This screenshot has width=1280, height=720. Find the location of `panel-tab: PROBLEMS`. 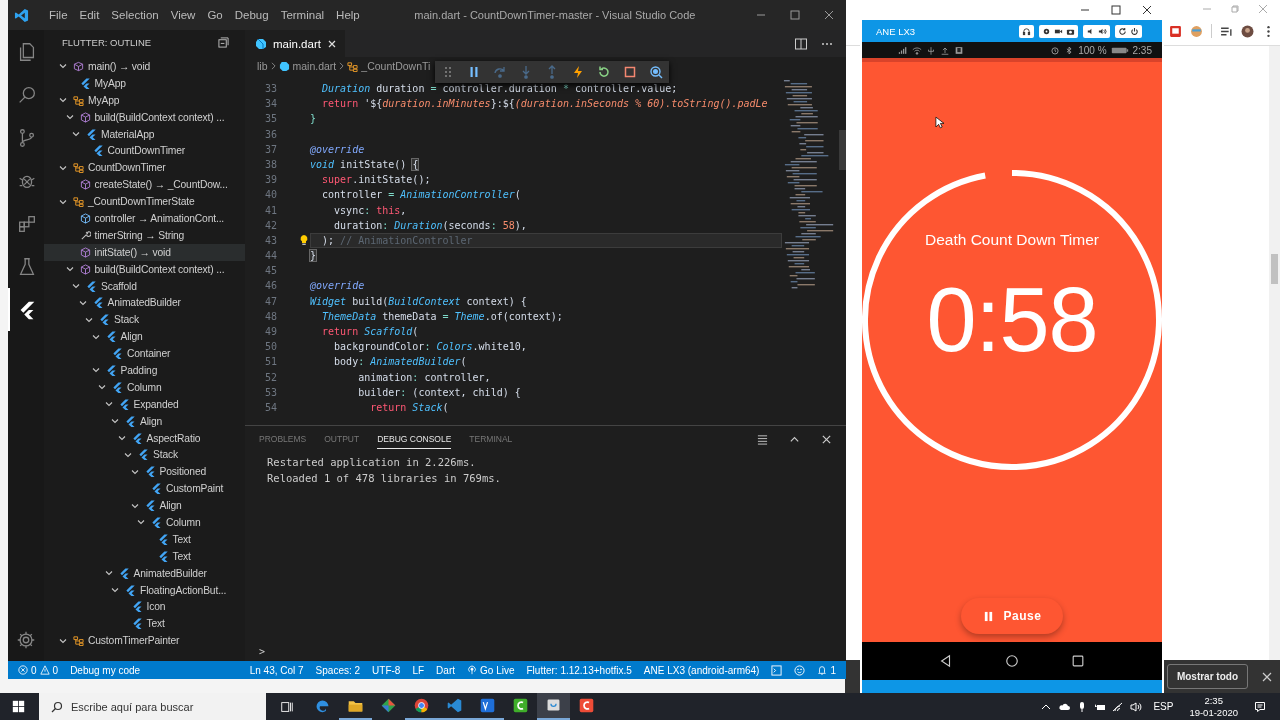

panel-tab: PROBLEMS is located at coordinates (283, 439).